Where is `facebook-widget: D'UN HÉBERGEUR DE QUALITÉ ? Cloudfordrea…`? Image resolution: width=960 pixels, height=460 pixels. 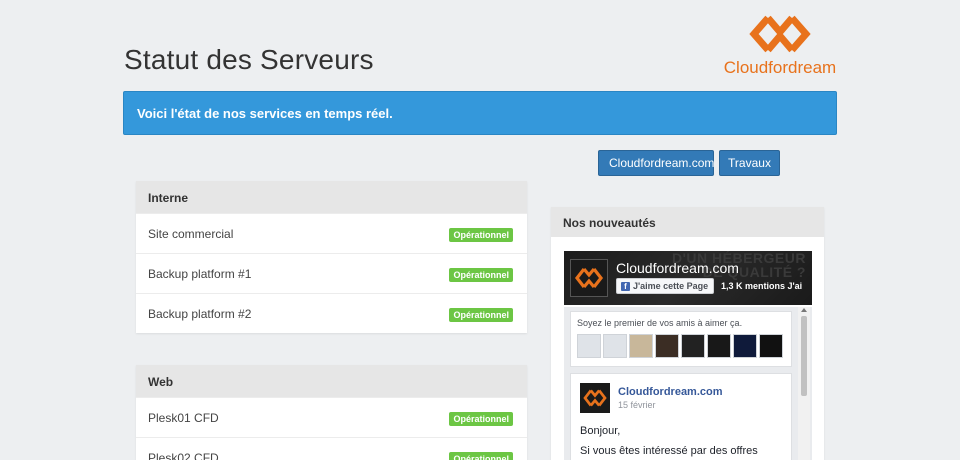
facebook-widget: D'UN HÉBERGEUR DE QUALITÉ ? Cloudfordrea… is located at coordinates (688, 355).